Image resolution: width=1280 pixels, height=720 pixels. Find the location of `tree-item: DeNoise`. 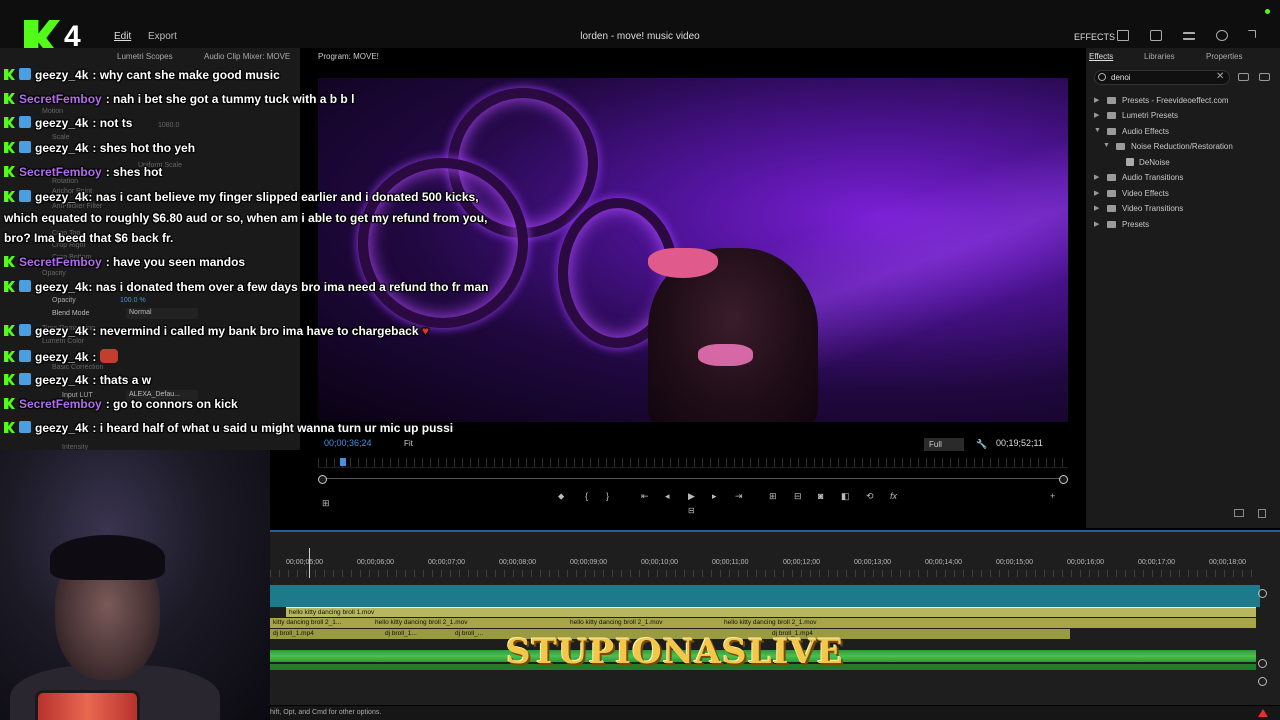

tree-item: DeNoise is located at coordinates (1154, 162).